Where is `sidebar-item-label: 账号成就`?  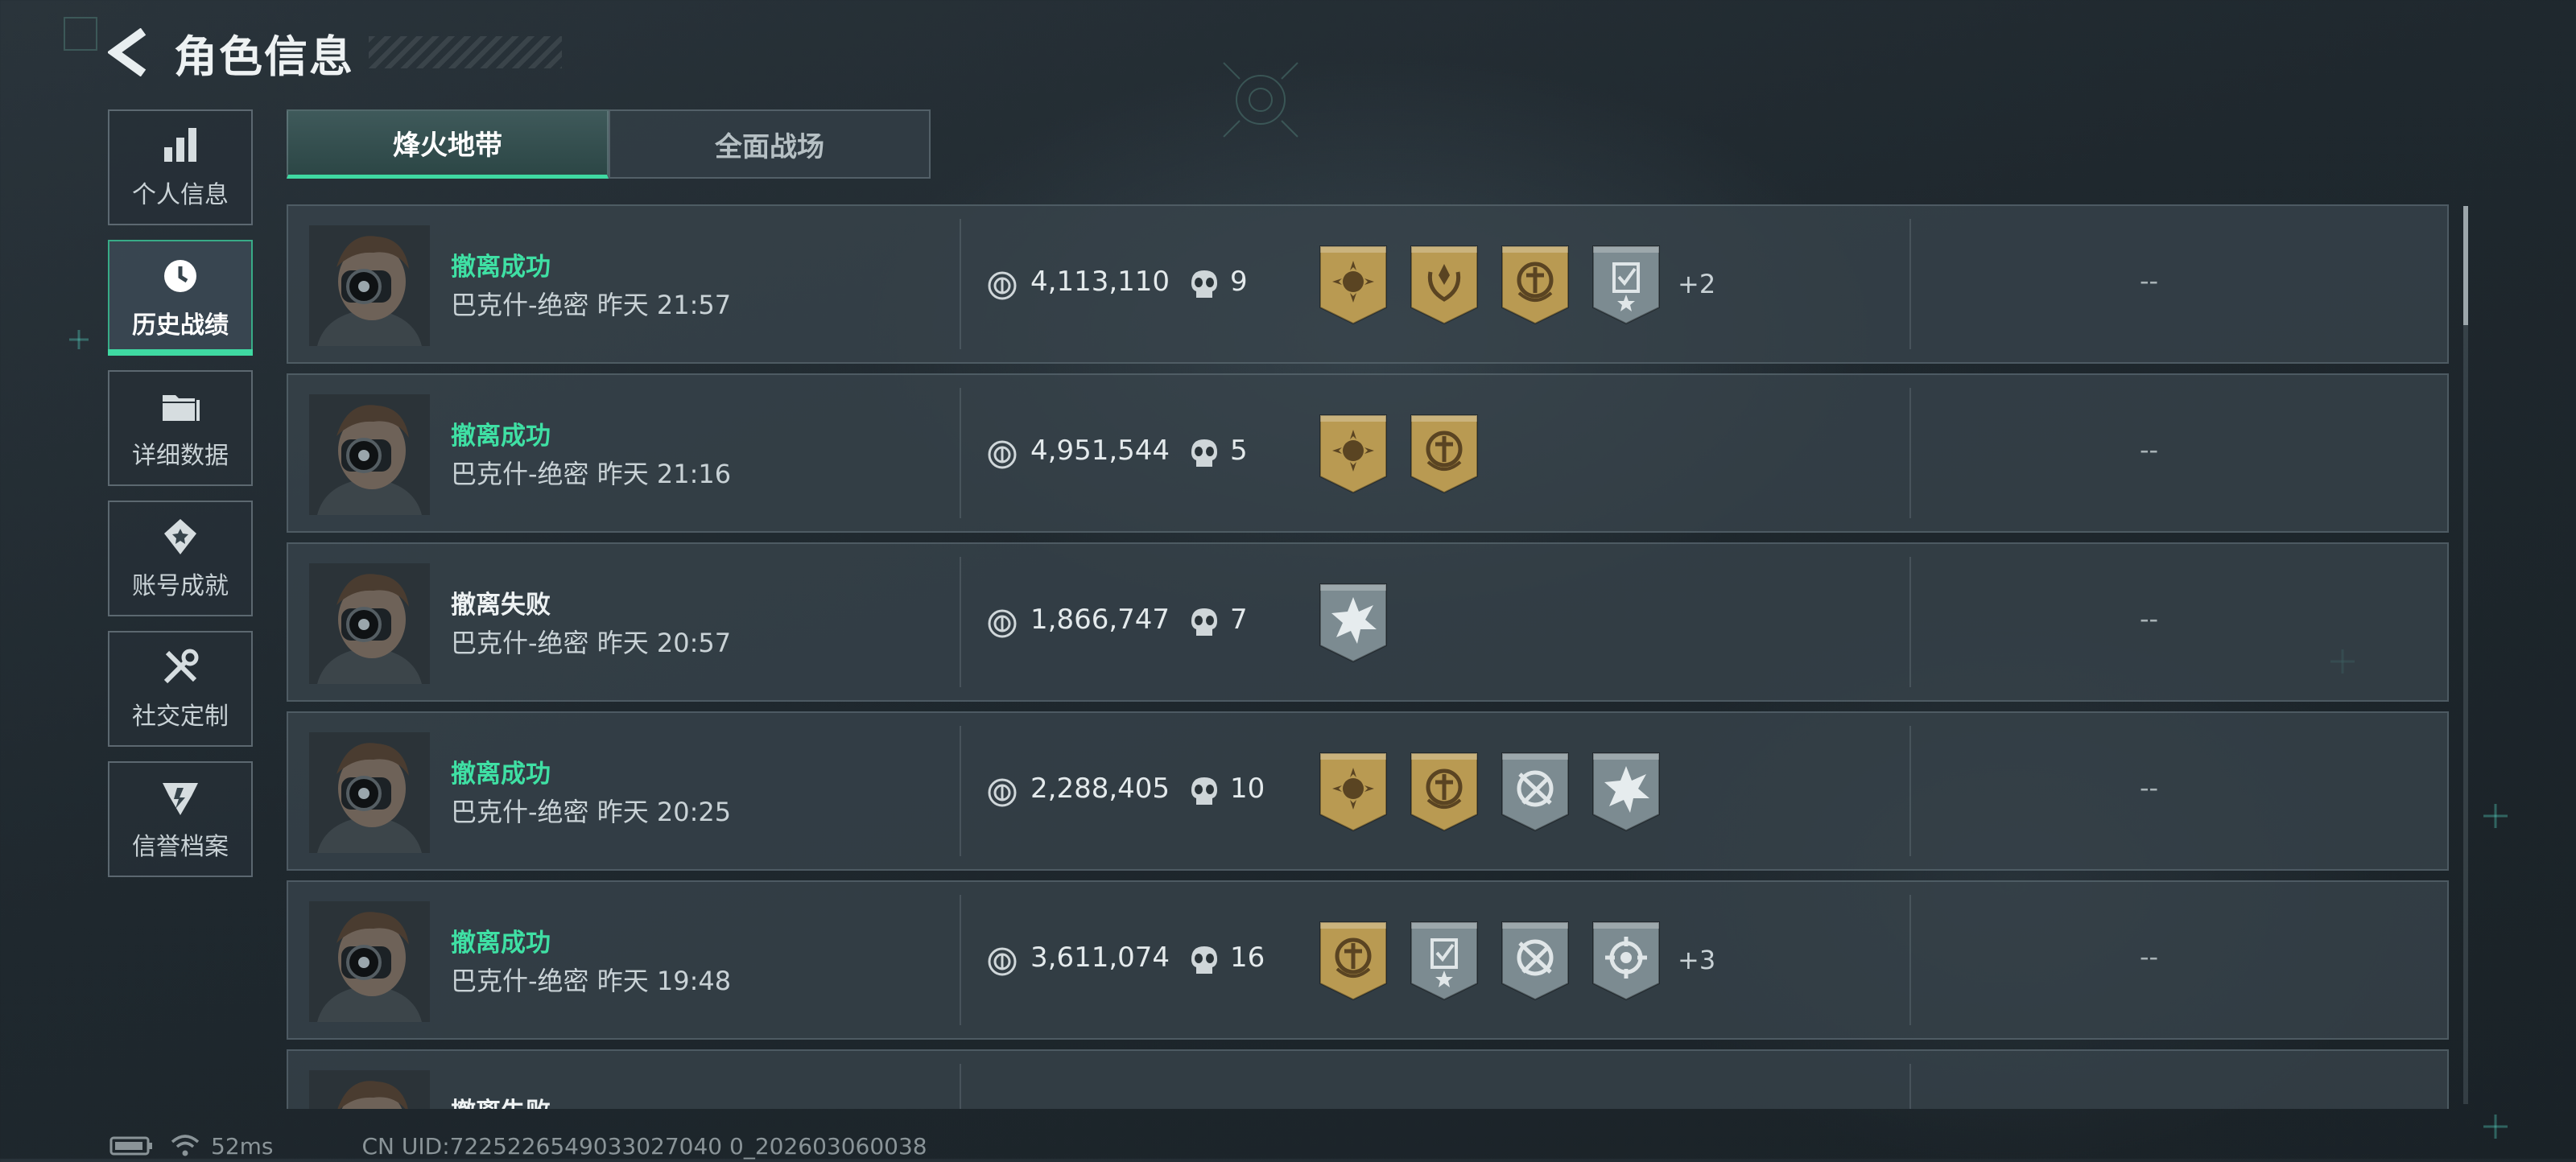
sidebar-item-label: 账号成就 is located at coordinates (180, 586).